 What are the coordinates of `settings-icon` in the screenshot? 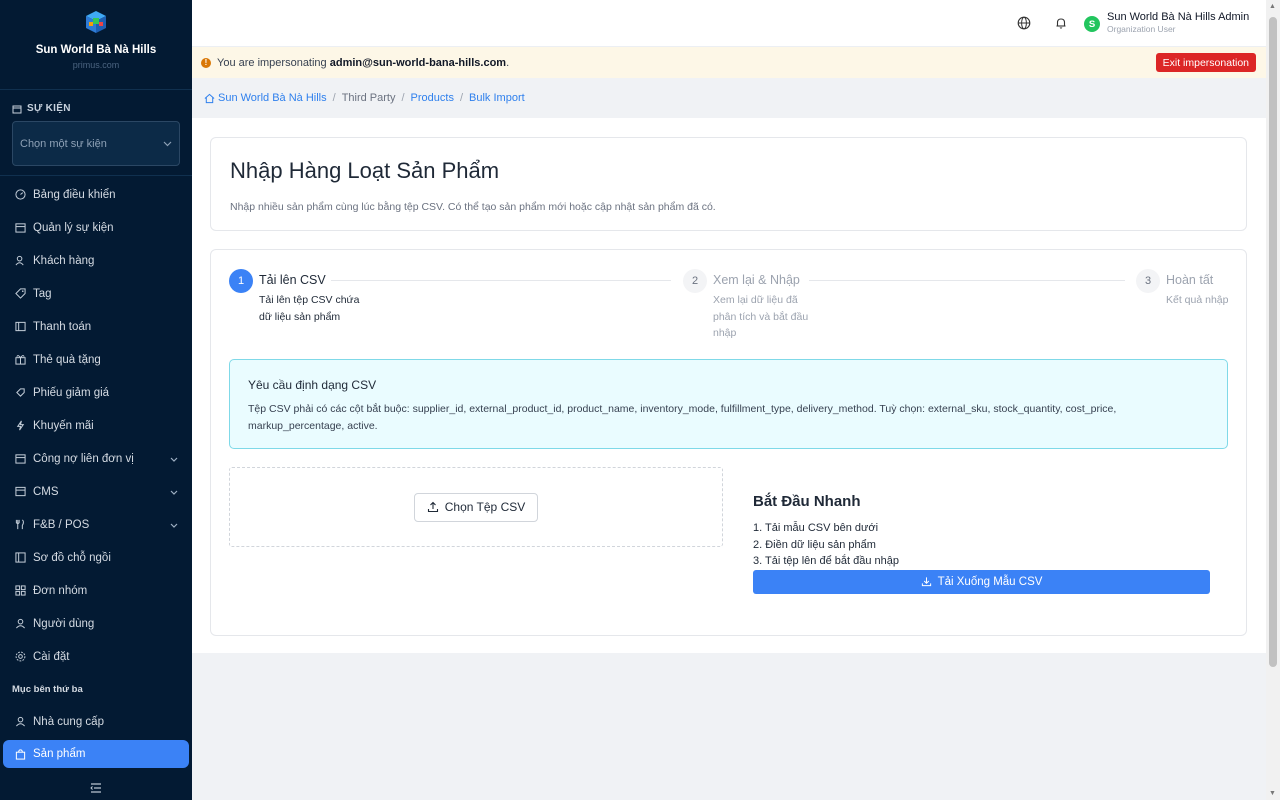 It's located at (20, 657).